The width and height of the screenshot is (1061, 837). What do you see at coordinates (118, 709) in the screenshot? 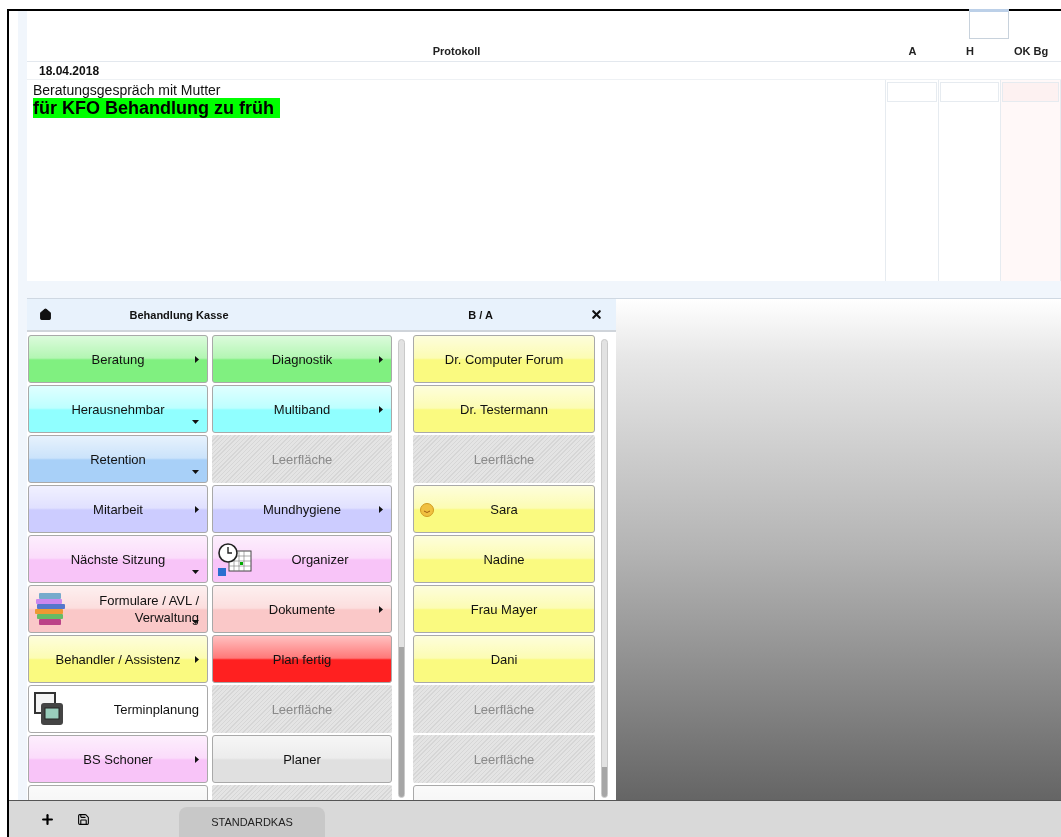
I see `menu-button: Terminplanung` at bounding box center [118, 709].